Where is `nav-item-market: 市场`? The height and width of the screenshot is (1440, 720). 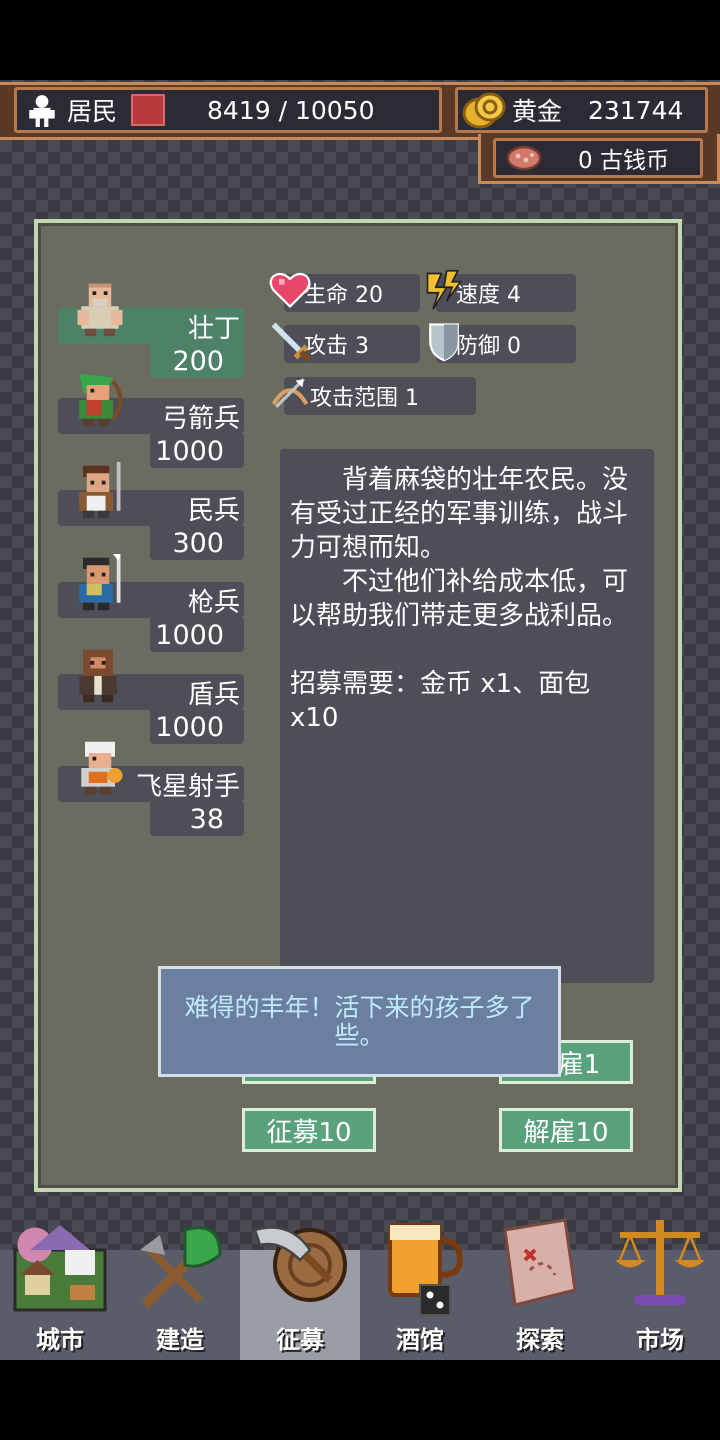 nav-item-market: 市场 is located at coordinates (660, 1290).